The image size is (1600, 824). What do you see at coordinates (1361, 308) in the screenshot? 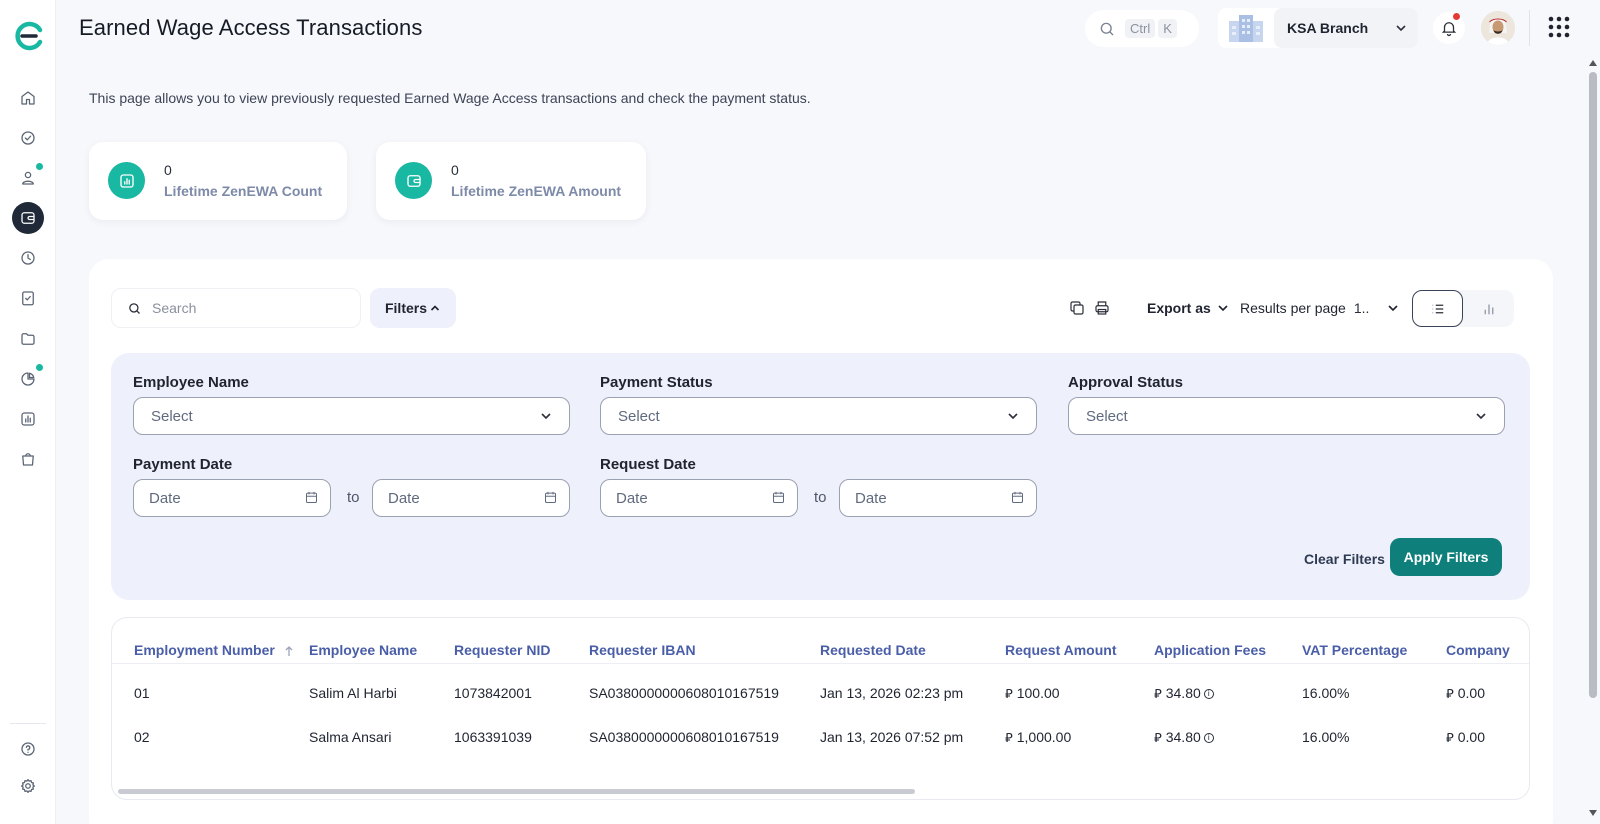
I see `results-per-page-value: 1..` at bounding box center [1361, 308].